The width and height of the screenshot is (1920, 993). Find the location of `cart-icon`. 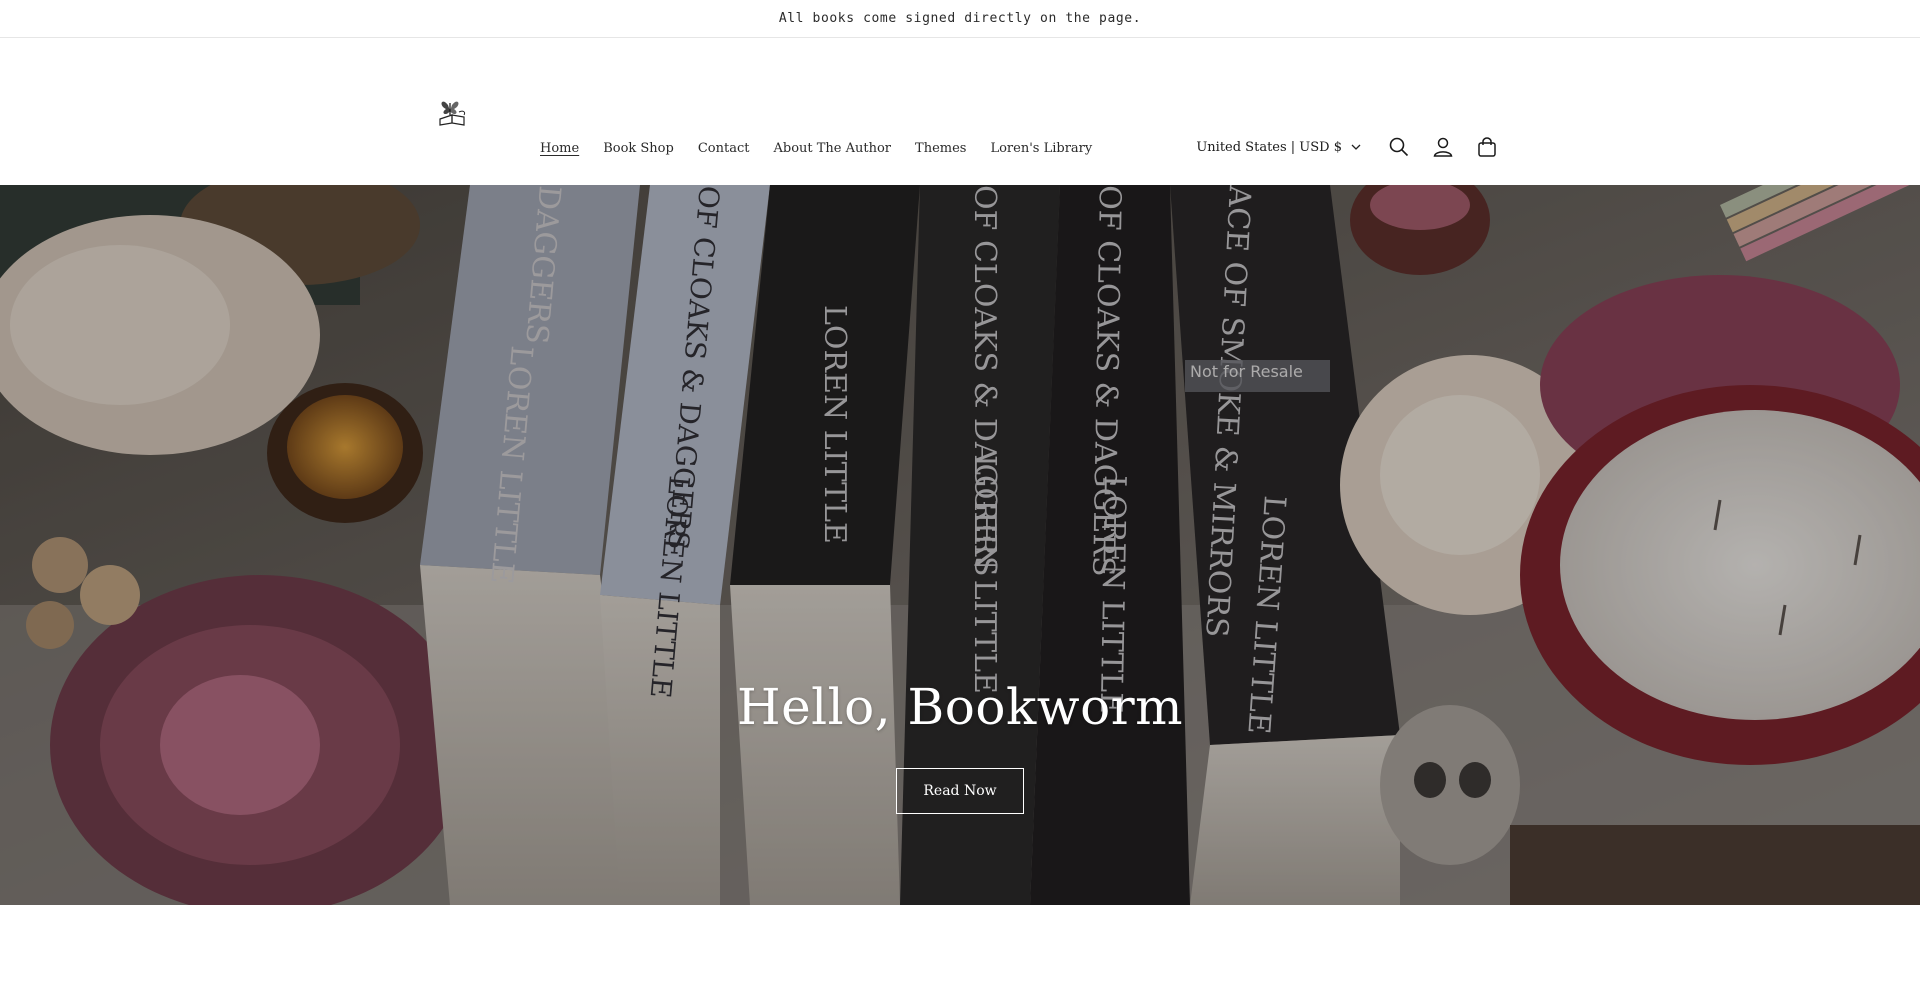

cart-icon is located at coordinates (1487, 147).